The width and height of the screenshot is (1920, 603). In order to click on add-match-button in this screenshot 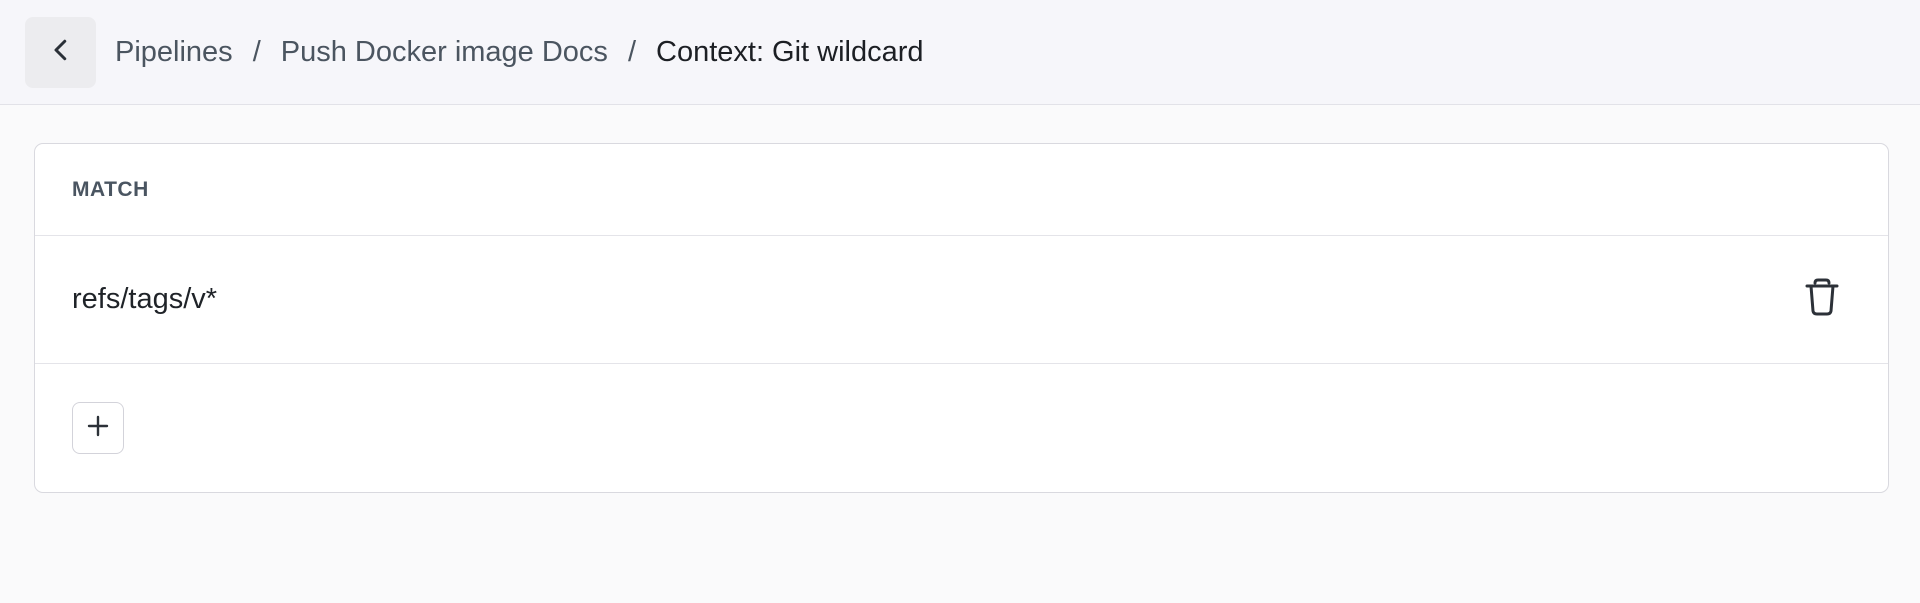, I will do `click(98, 428)`.